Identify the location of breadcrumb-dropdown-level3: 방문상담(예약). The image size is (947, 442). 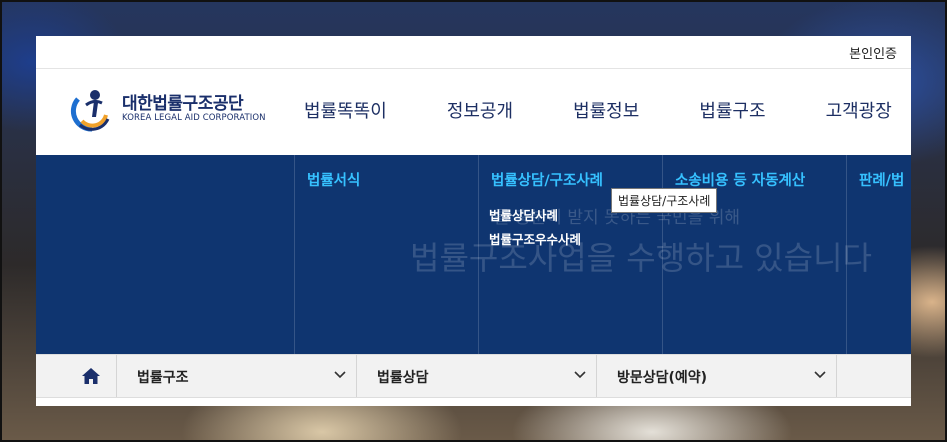
(716, 376).